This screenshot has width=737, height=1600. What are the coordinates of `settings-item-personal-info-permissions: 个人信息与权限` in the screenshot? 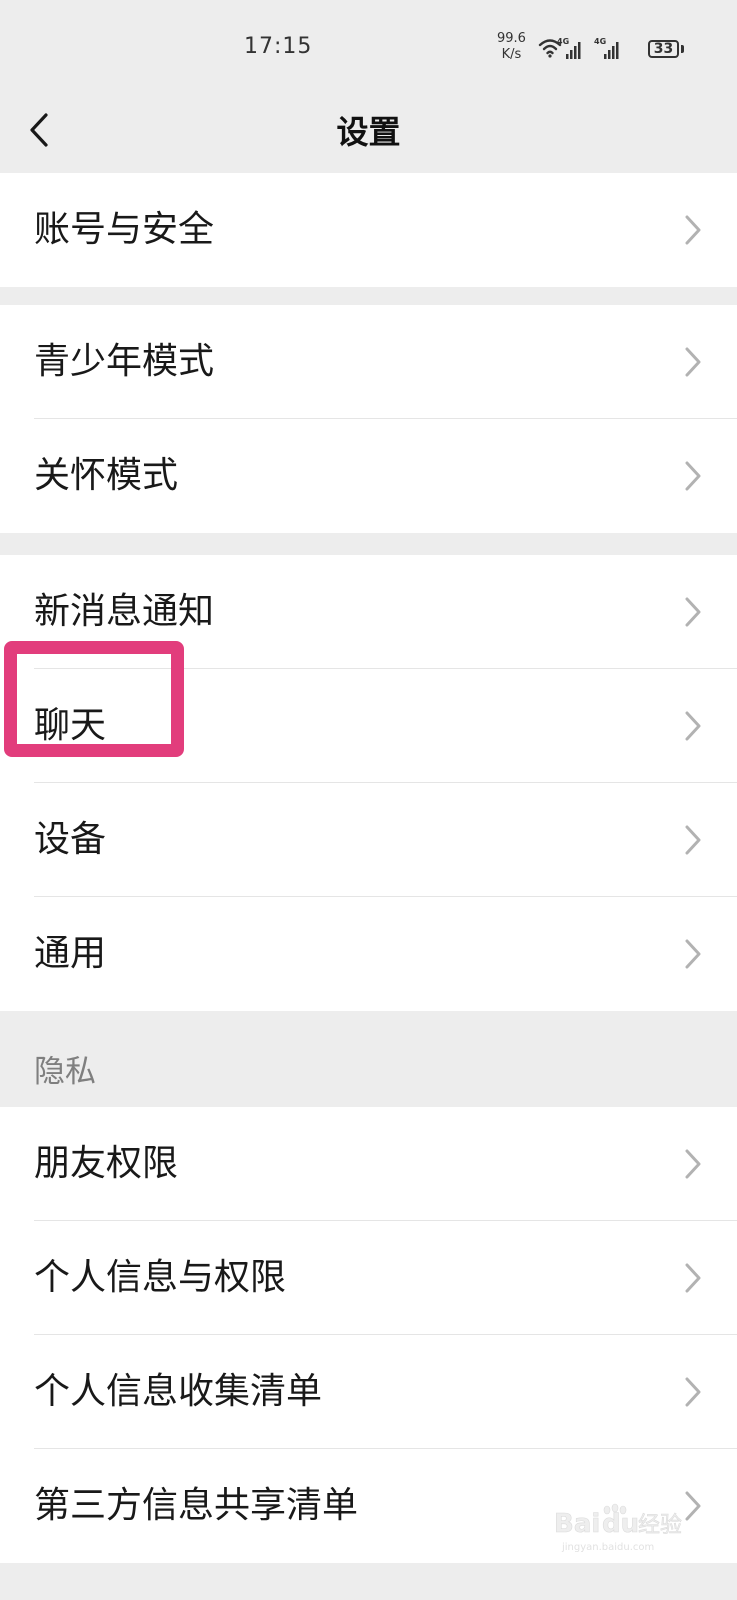 It's located at (368, 1278).